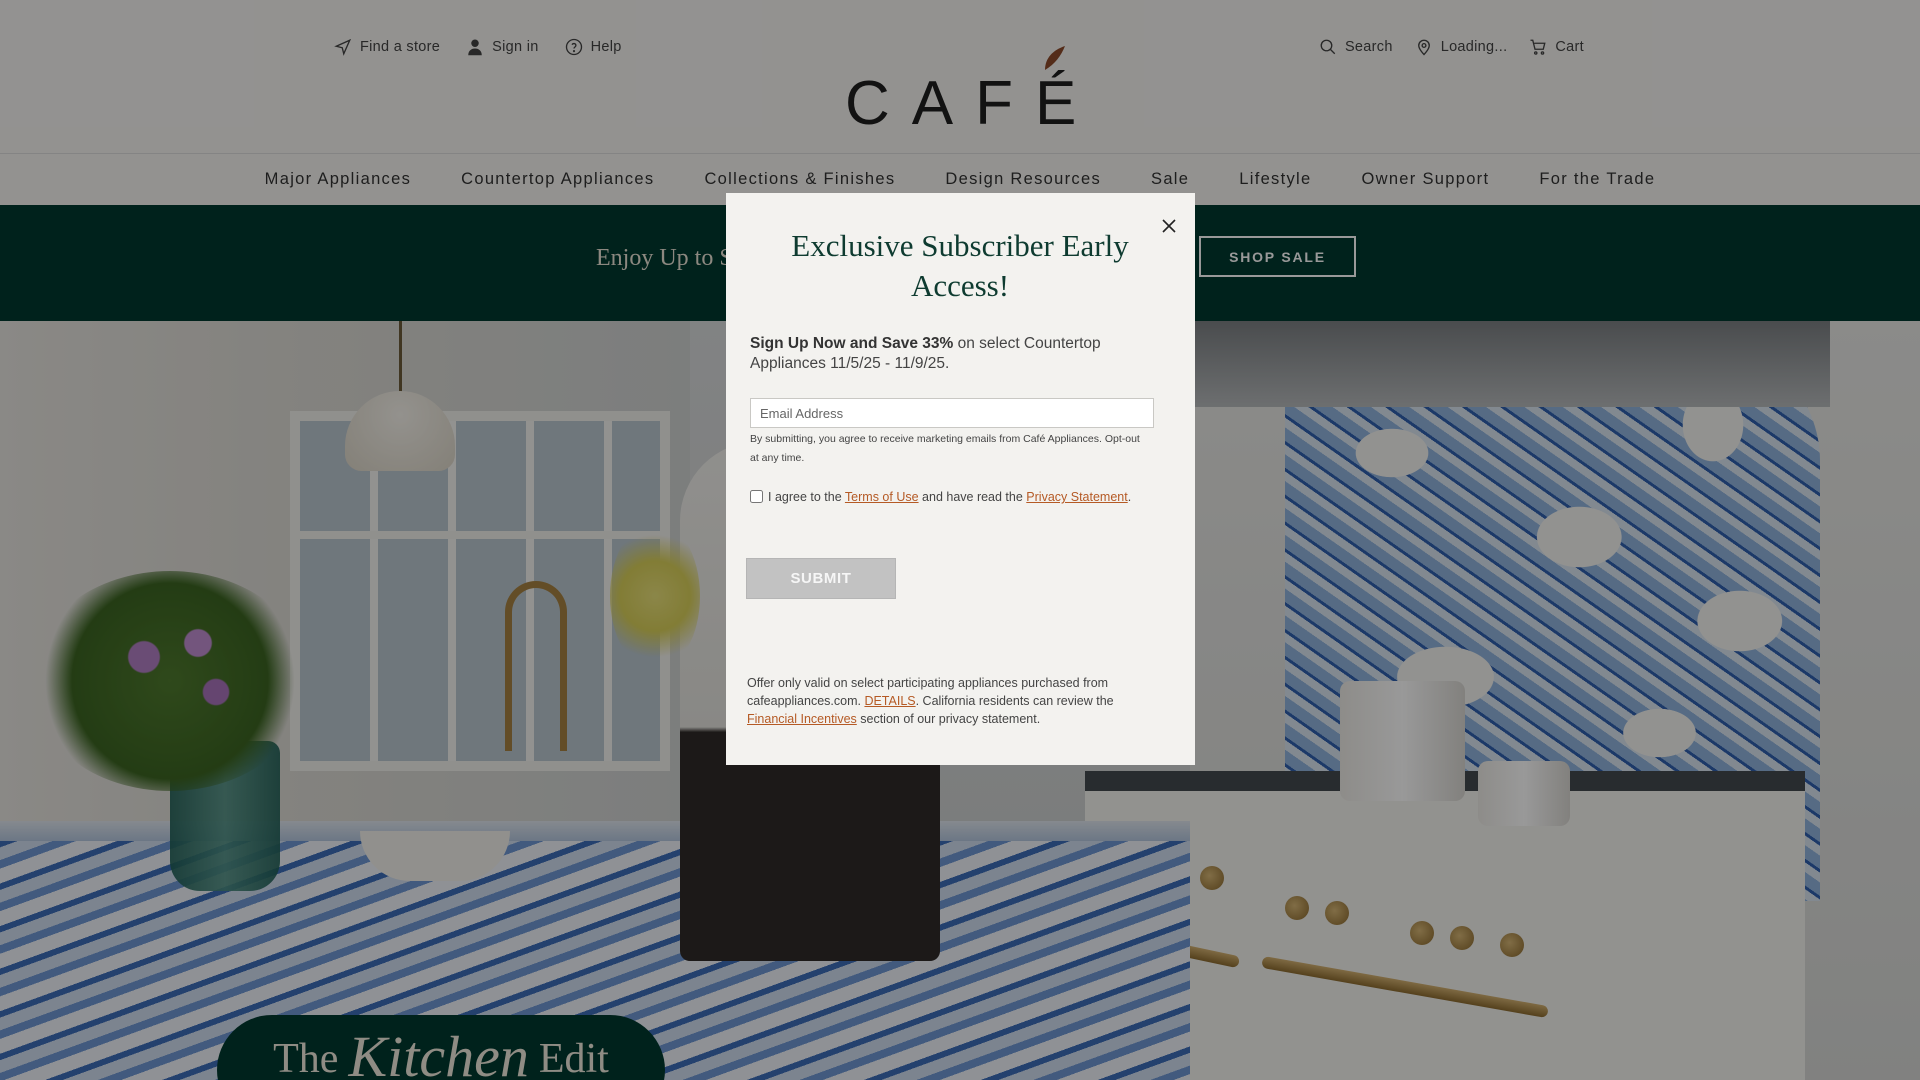 The height and width of the screenshot is (1080, 1920). Describe the element at coordinates (1076, 497) in the screenshot. I see `privacy-link: Privacy Statement` at that location.